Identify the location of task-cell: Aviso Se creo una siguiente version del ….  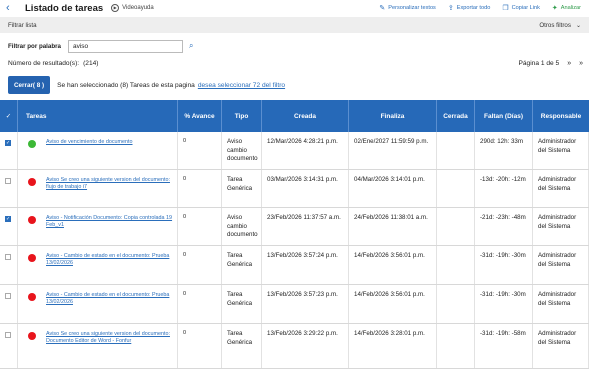
(98, 346).